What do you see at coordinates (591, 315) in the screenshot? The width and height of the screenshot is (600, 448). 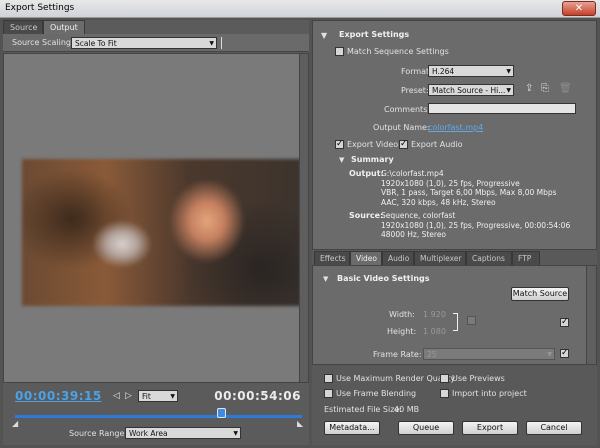 I see `video-settings-scrollbar` at bounding box center [591, 315].